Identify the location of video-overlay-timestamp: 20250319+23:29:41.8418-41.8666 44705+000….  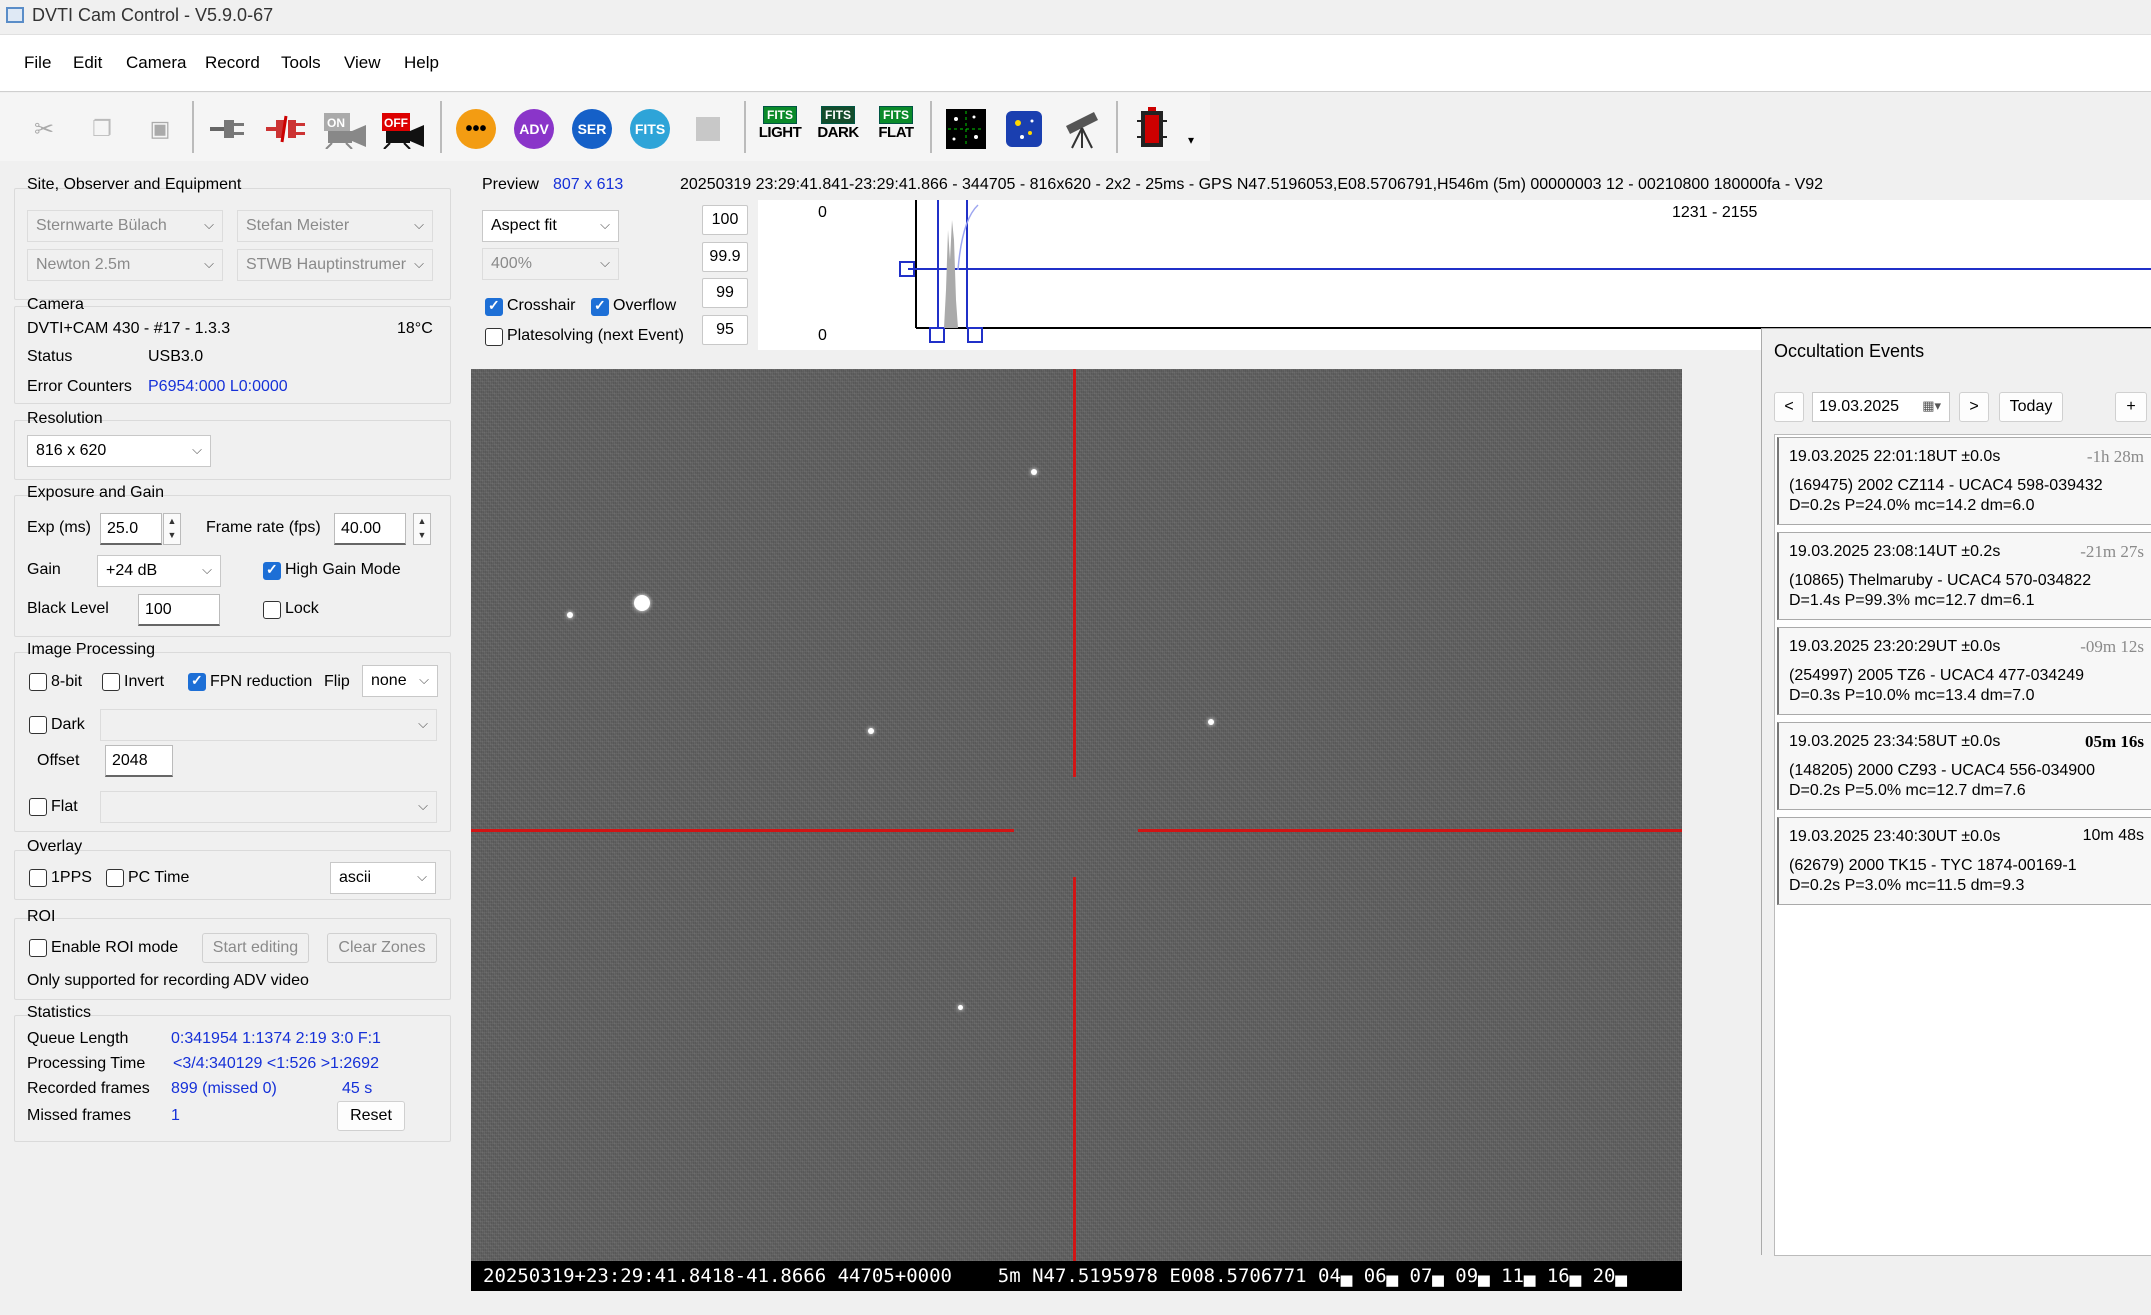
(1076, 1276).